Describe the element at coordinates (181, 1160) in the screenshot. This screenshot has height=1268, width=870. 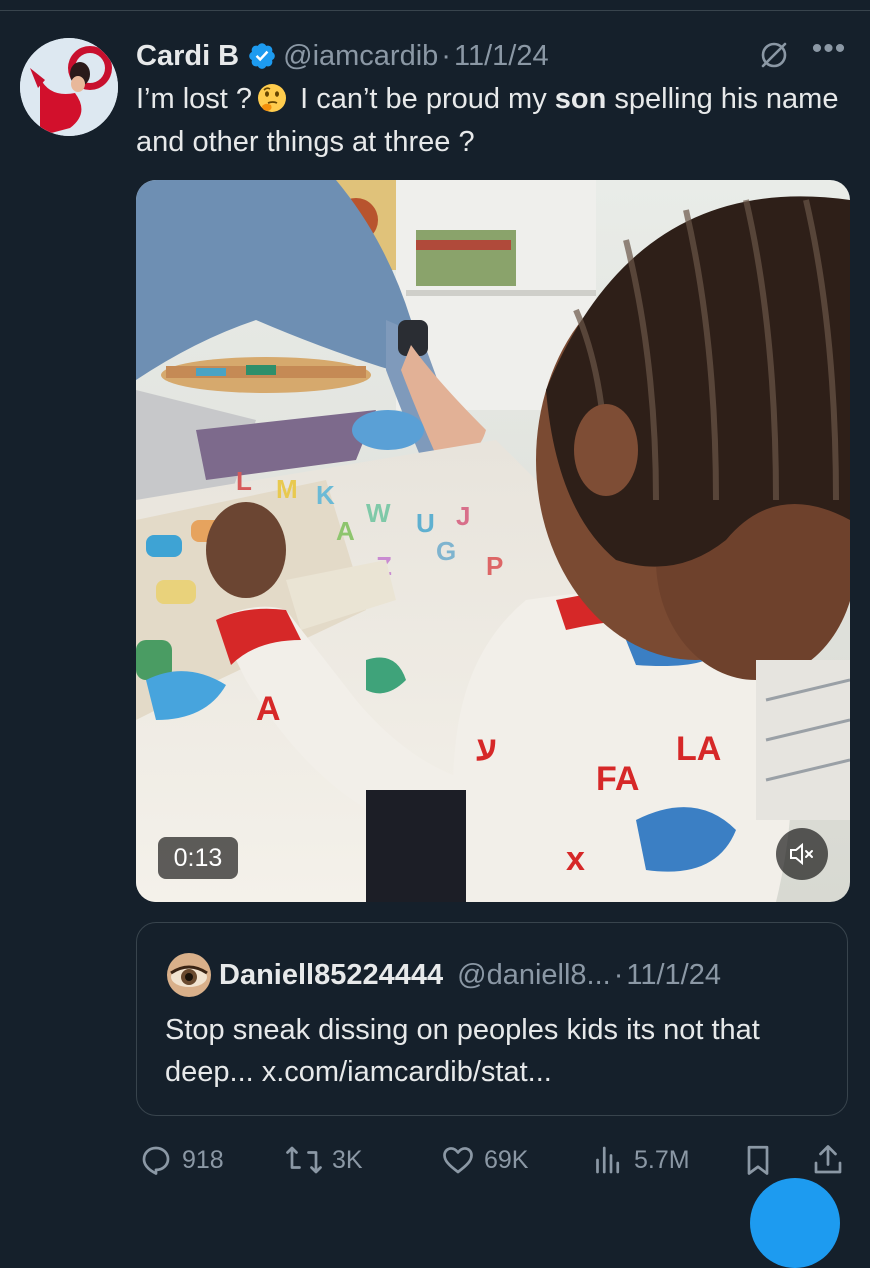
I see `reply-button: 918` at that location.